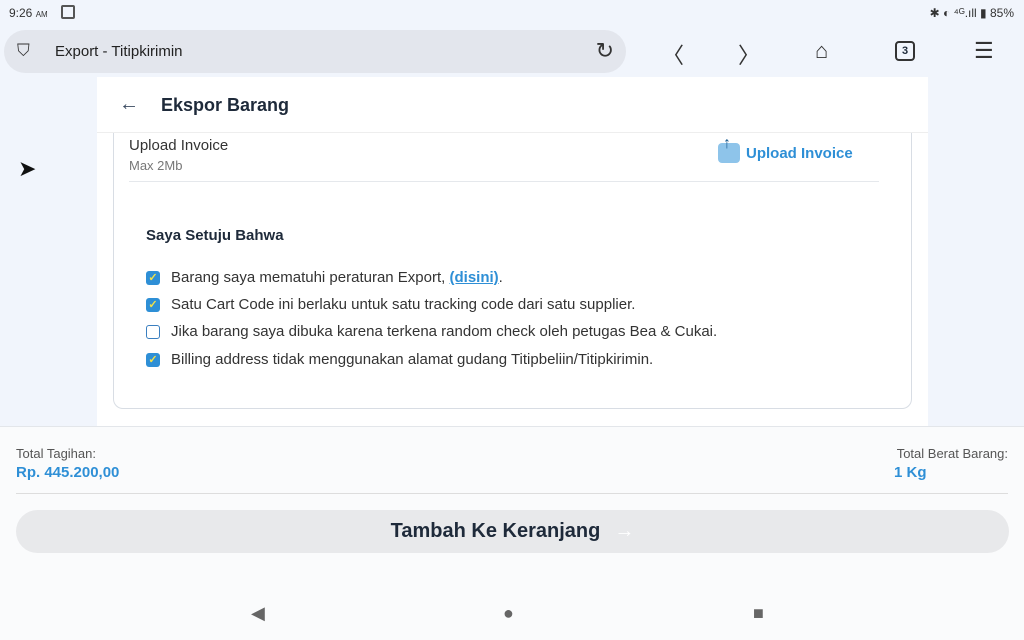 This screenshot has width=1024, height=640. I want to click on total-value: Rp. 445.200,00, so click(68, 472).